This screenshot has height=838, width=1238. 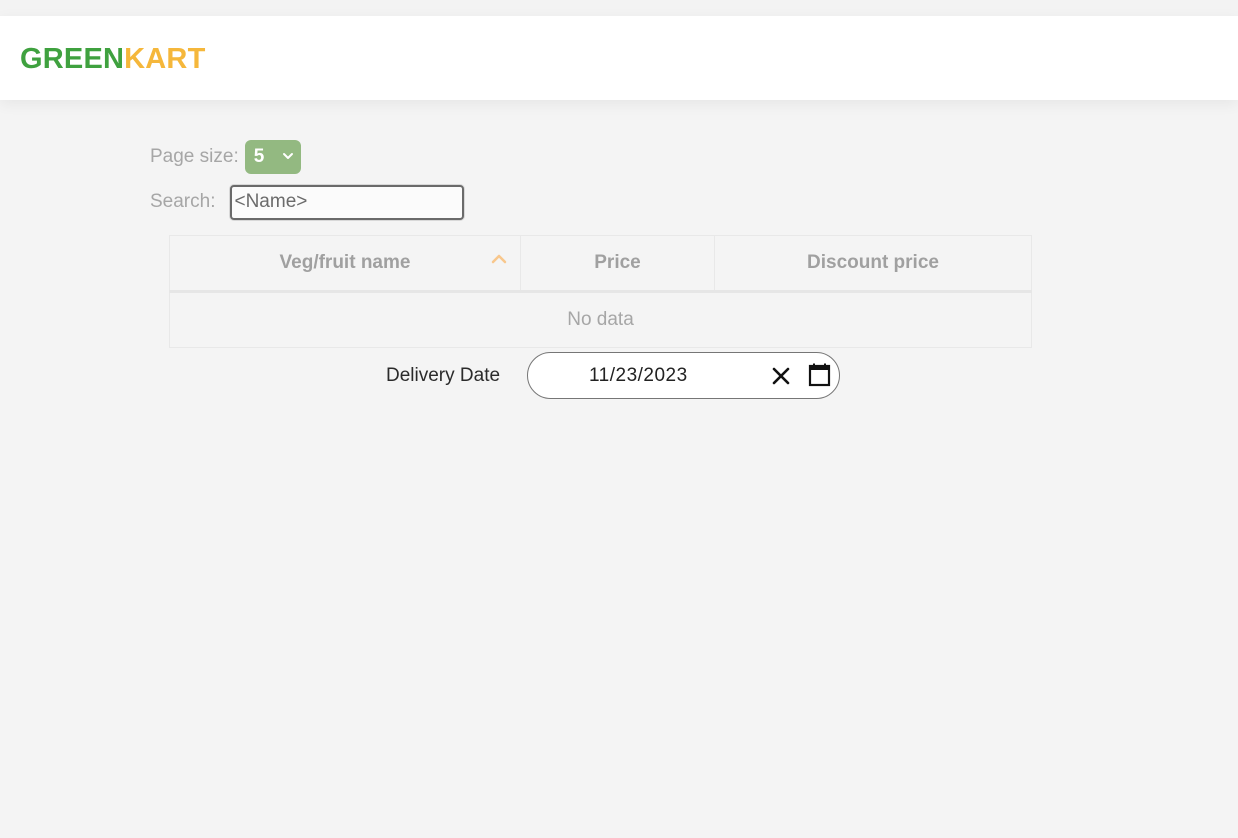 What do you see at coordinates (194, 156) in the screenshot?
I see `page-size-label: Page size:` at bounding box center [194, 156].